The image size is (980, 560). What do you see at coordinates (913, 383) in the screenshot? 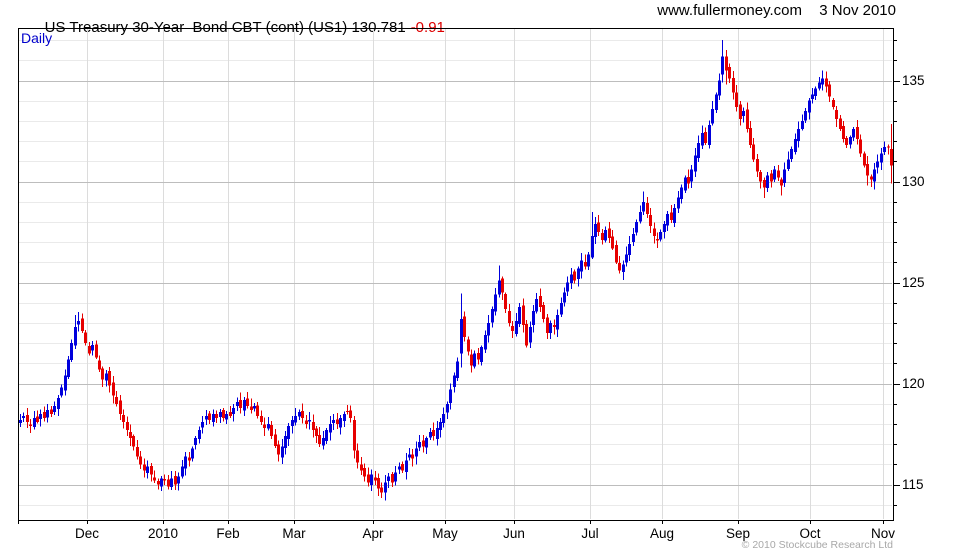
I see `y-axis-label: 120` at bounding box center [913, 383].